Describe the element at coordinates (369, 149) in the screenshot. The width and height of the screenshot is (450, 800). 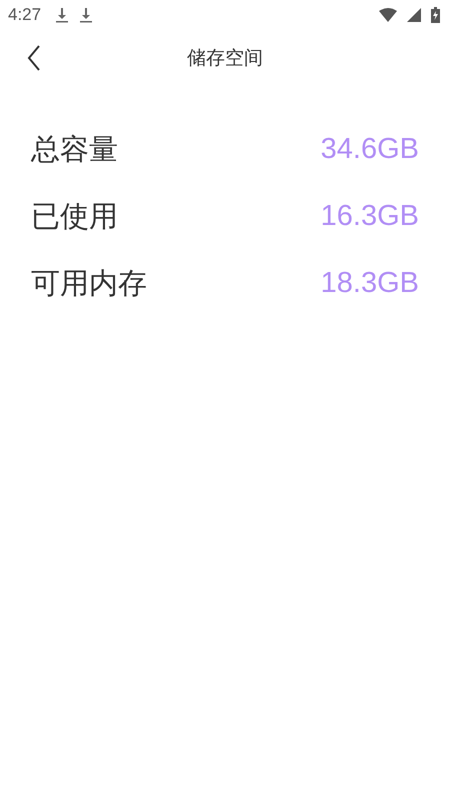
I see `row-value: 34.6GB` at that location.